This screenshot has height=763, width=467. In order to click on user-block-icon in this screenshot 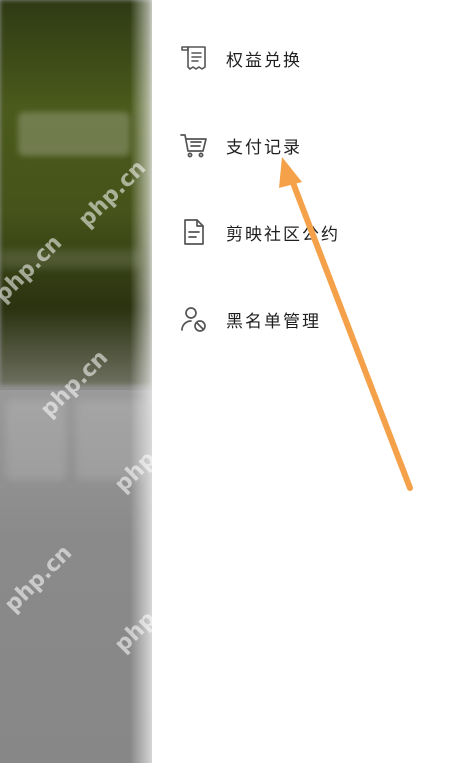, I will do `click(194, 319)`.